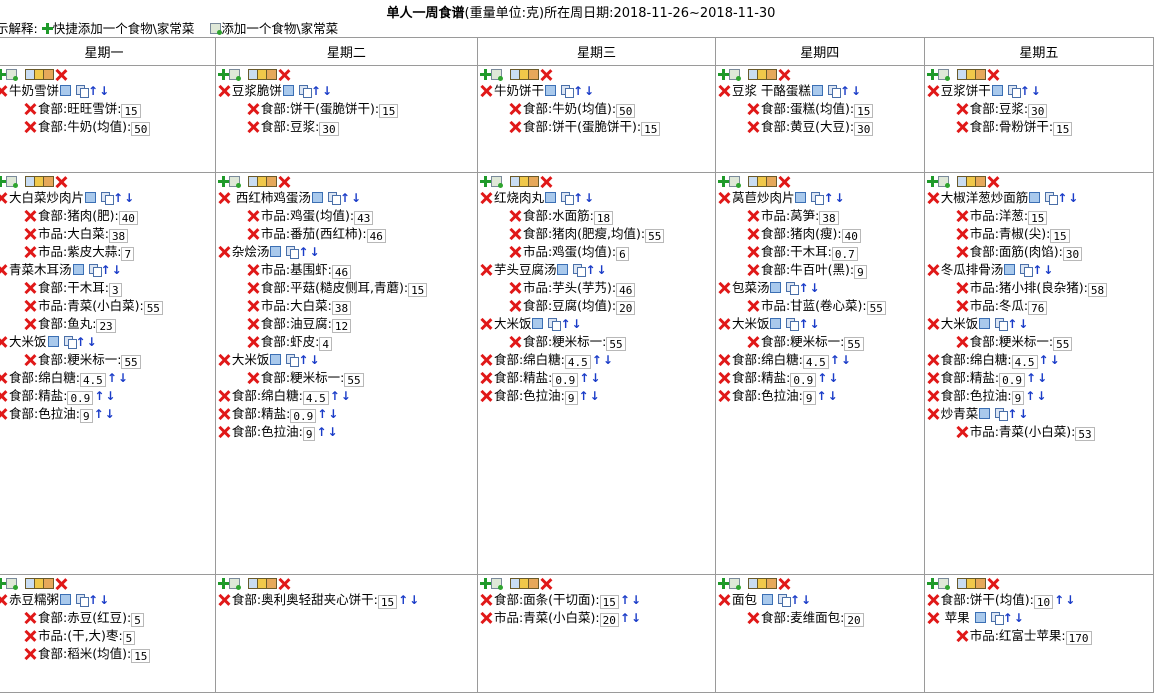 The height and width of the screenshot is (697, 1162). What do you see at coordinates (603, 218) in the screenshot?
I see `amount-field: 18` at bounding box center [603, 218].